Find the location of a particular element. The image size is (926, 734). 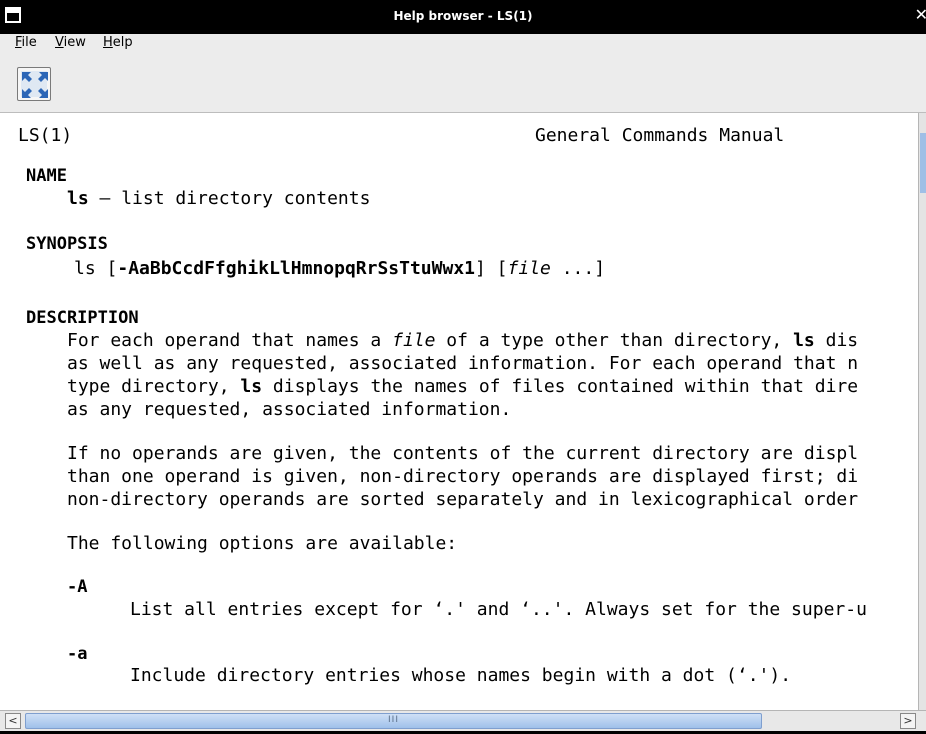

section-description-heading: DESCRIPTION is located at coordinates (82, 318).